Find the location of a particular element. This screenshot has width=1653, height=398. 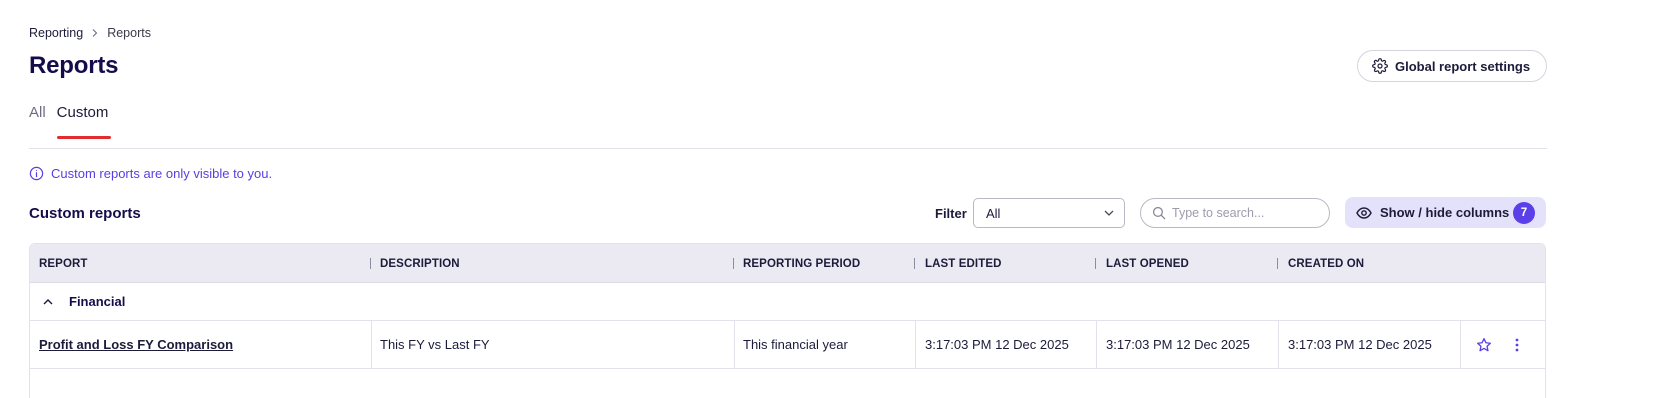

report-last-edited: 3:17:03 PM 12 Dec 2025 is located at coordinates (997, 344).